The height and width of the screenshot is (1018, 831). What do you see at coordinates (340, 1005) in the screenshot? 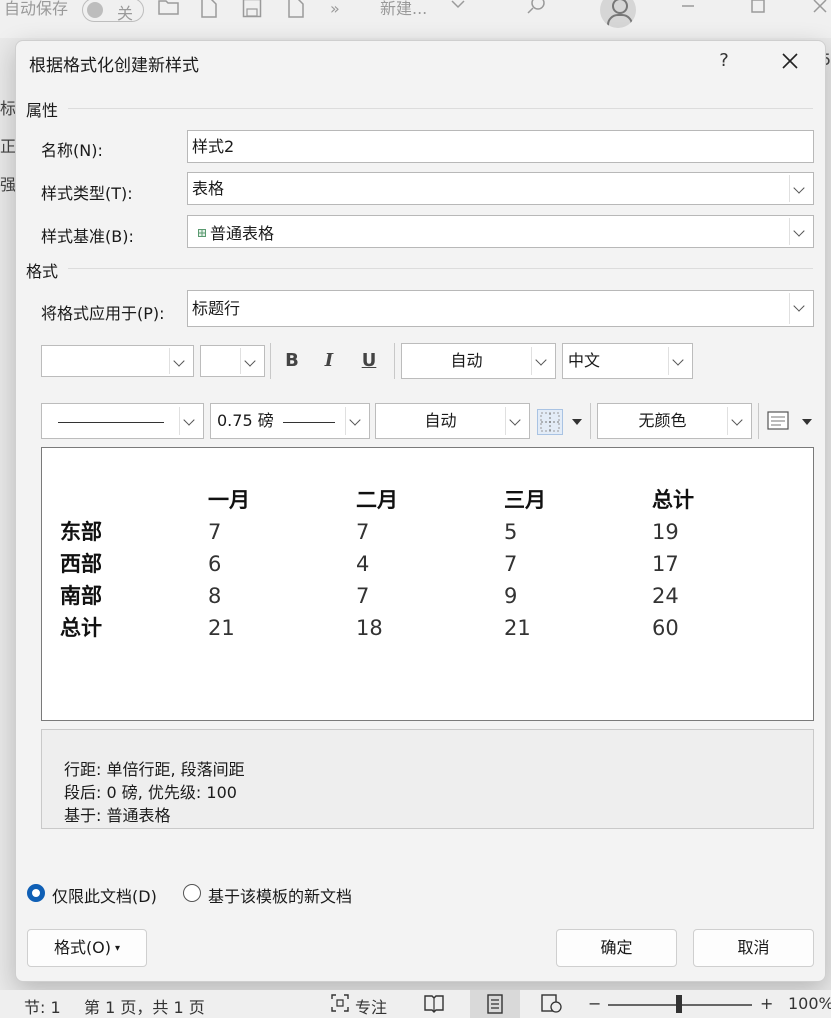
I see `focus-icon` at bounding box center [340, 1005].